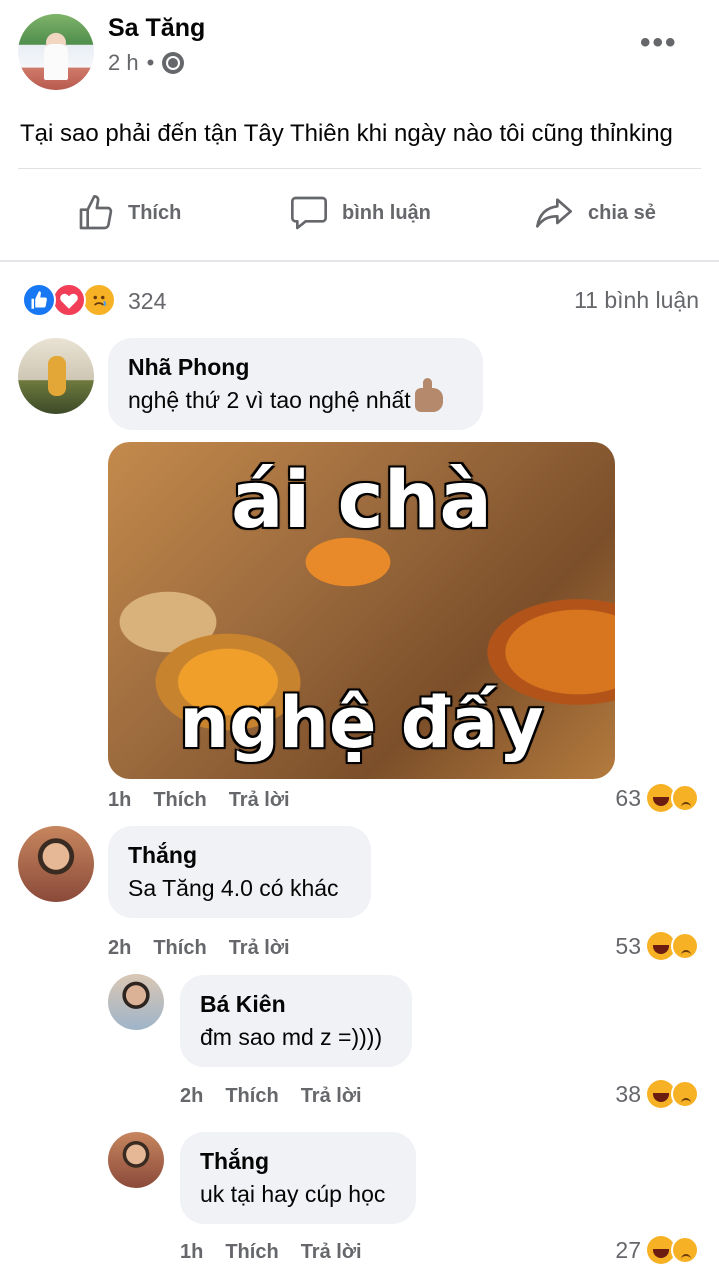  What do you see at coordinates (657, 1250) in the screenshot?
I see `comment-reactions: 27` at bounding box center [657, 1250].